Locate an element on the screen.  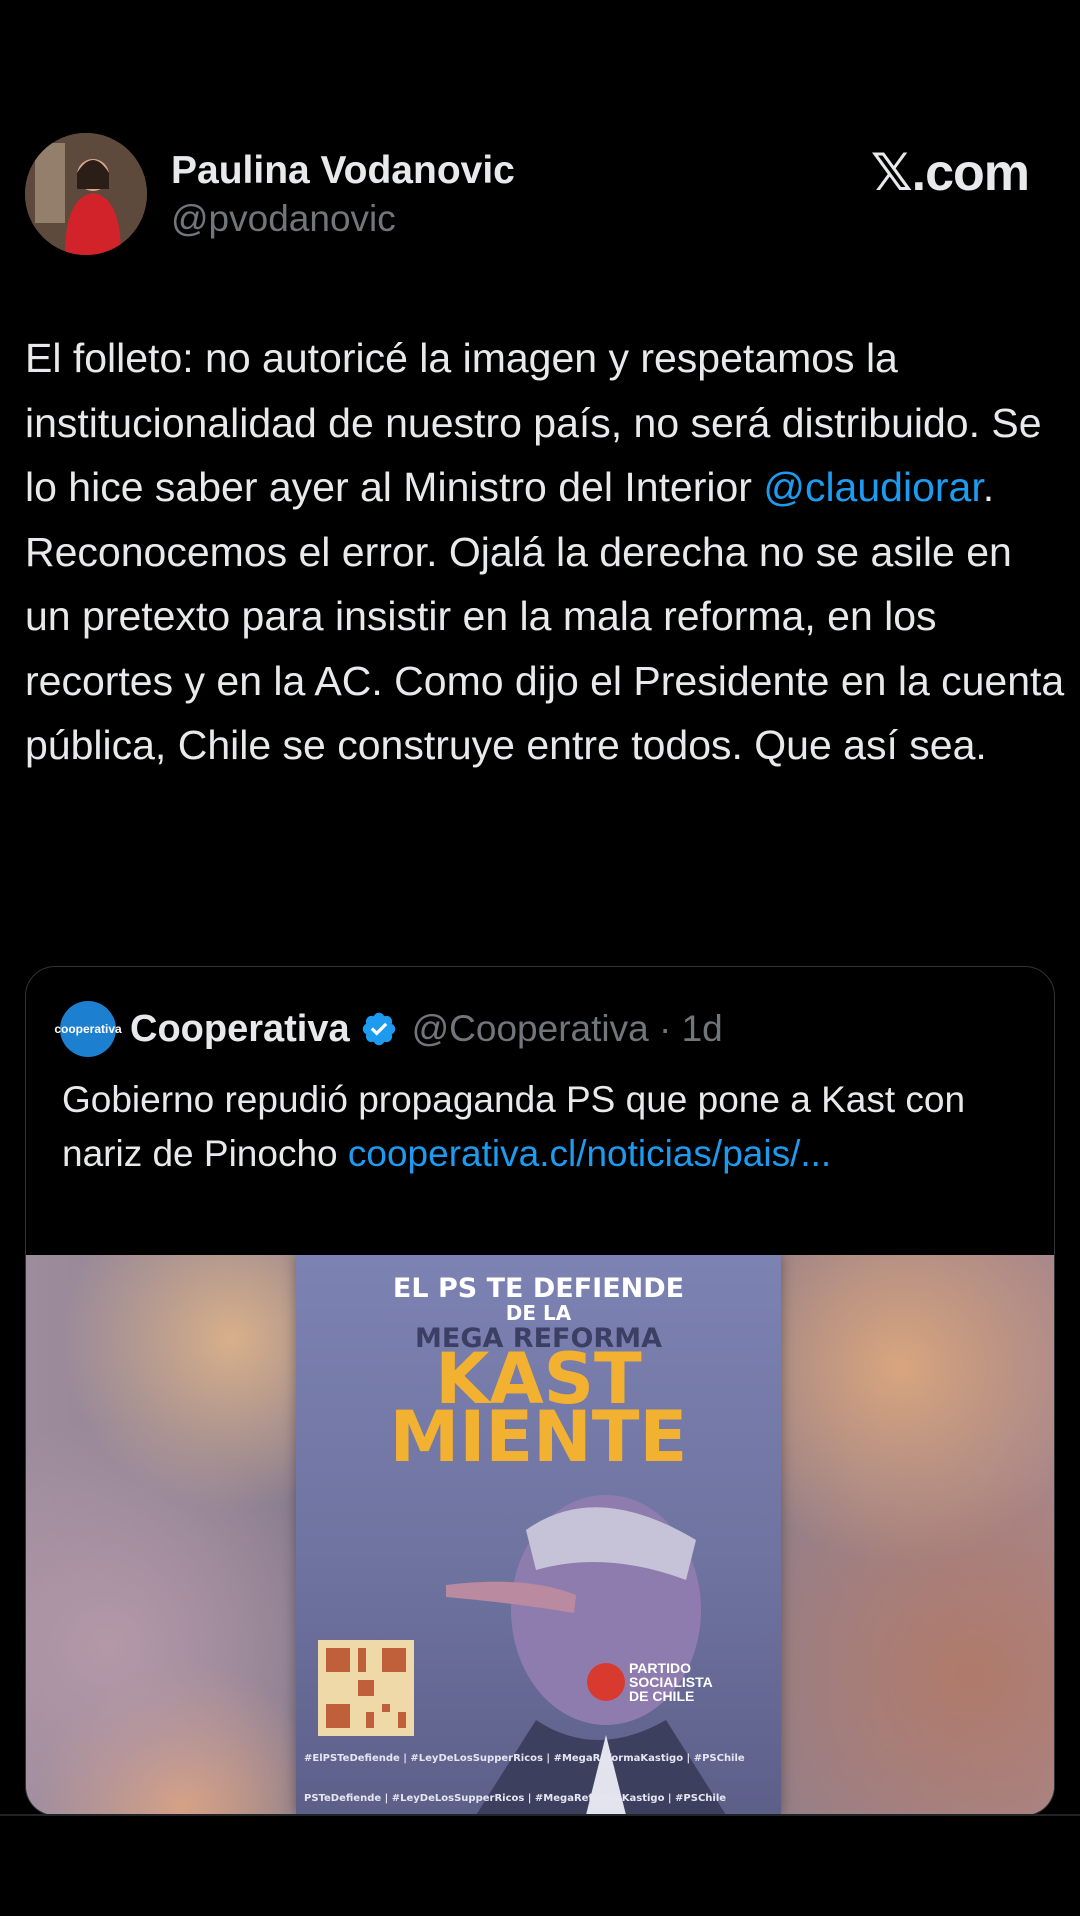
party-line1: PARTIDO is located at coordinates (660, 1668).